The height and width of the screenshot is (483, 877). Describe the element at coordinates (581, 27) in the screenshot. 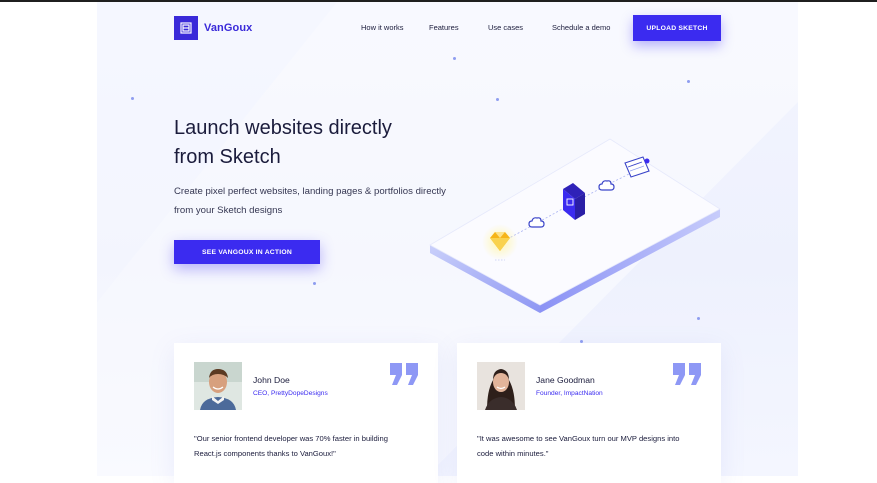

I see `nav-link-schedule-demo: Schedule a demo` at that location.